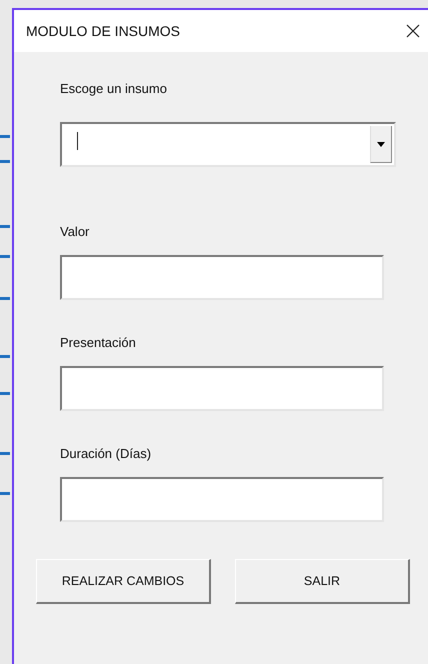 The height and width of the screenshot is (664, 428). I want to click on text-cursor, so click(77, 141).